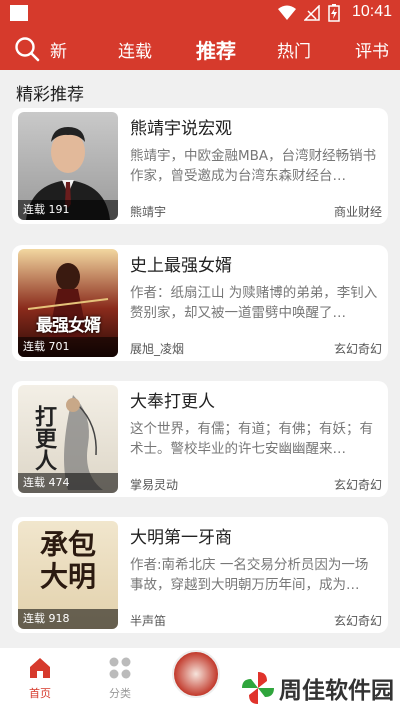  What do you see at coordinates (40, 668) in the screenshot?
I see `home-icon` at bounding box center [40, 668].